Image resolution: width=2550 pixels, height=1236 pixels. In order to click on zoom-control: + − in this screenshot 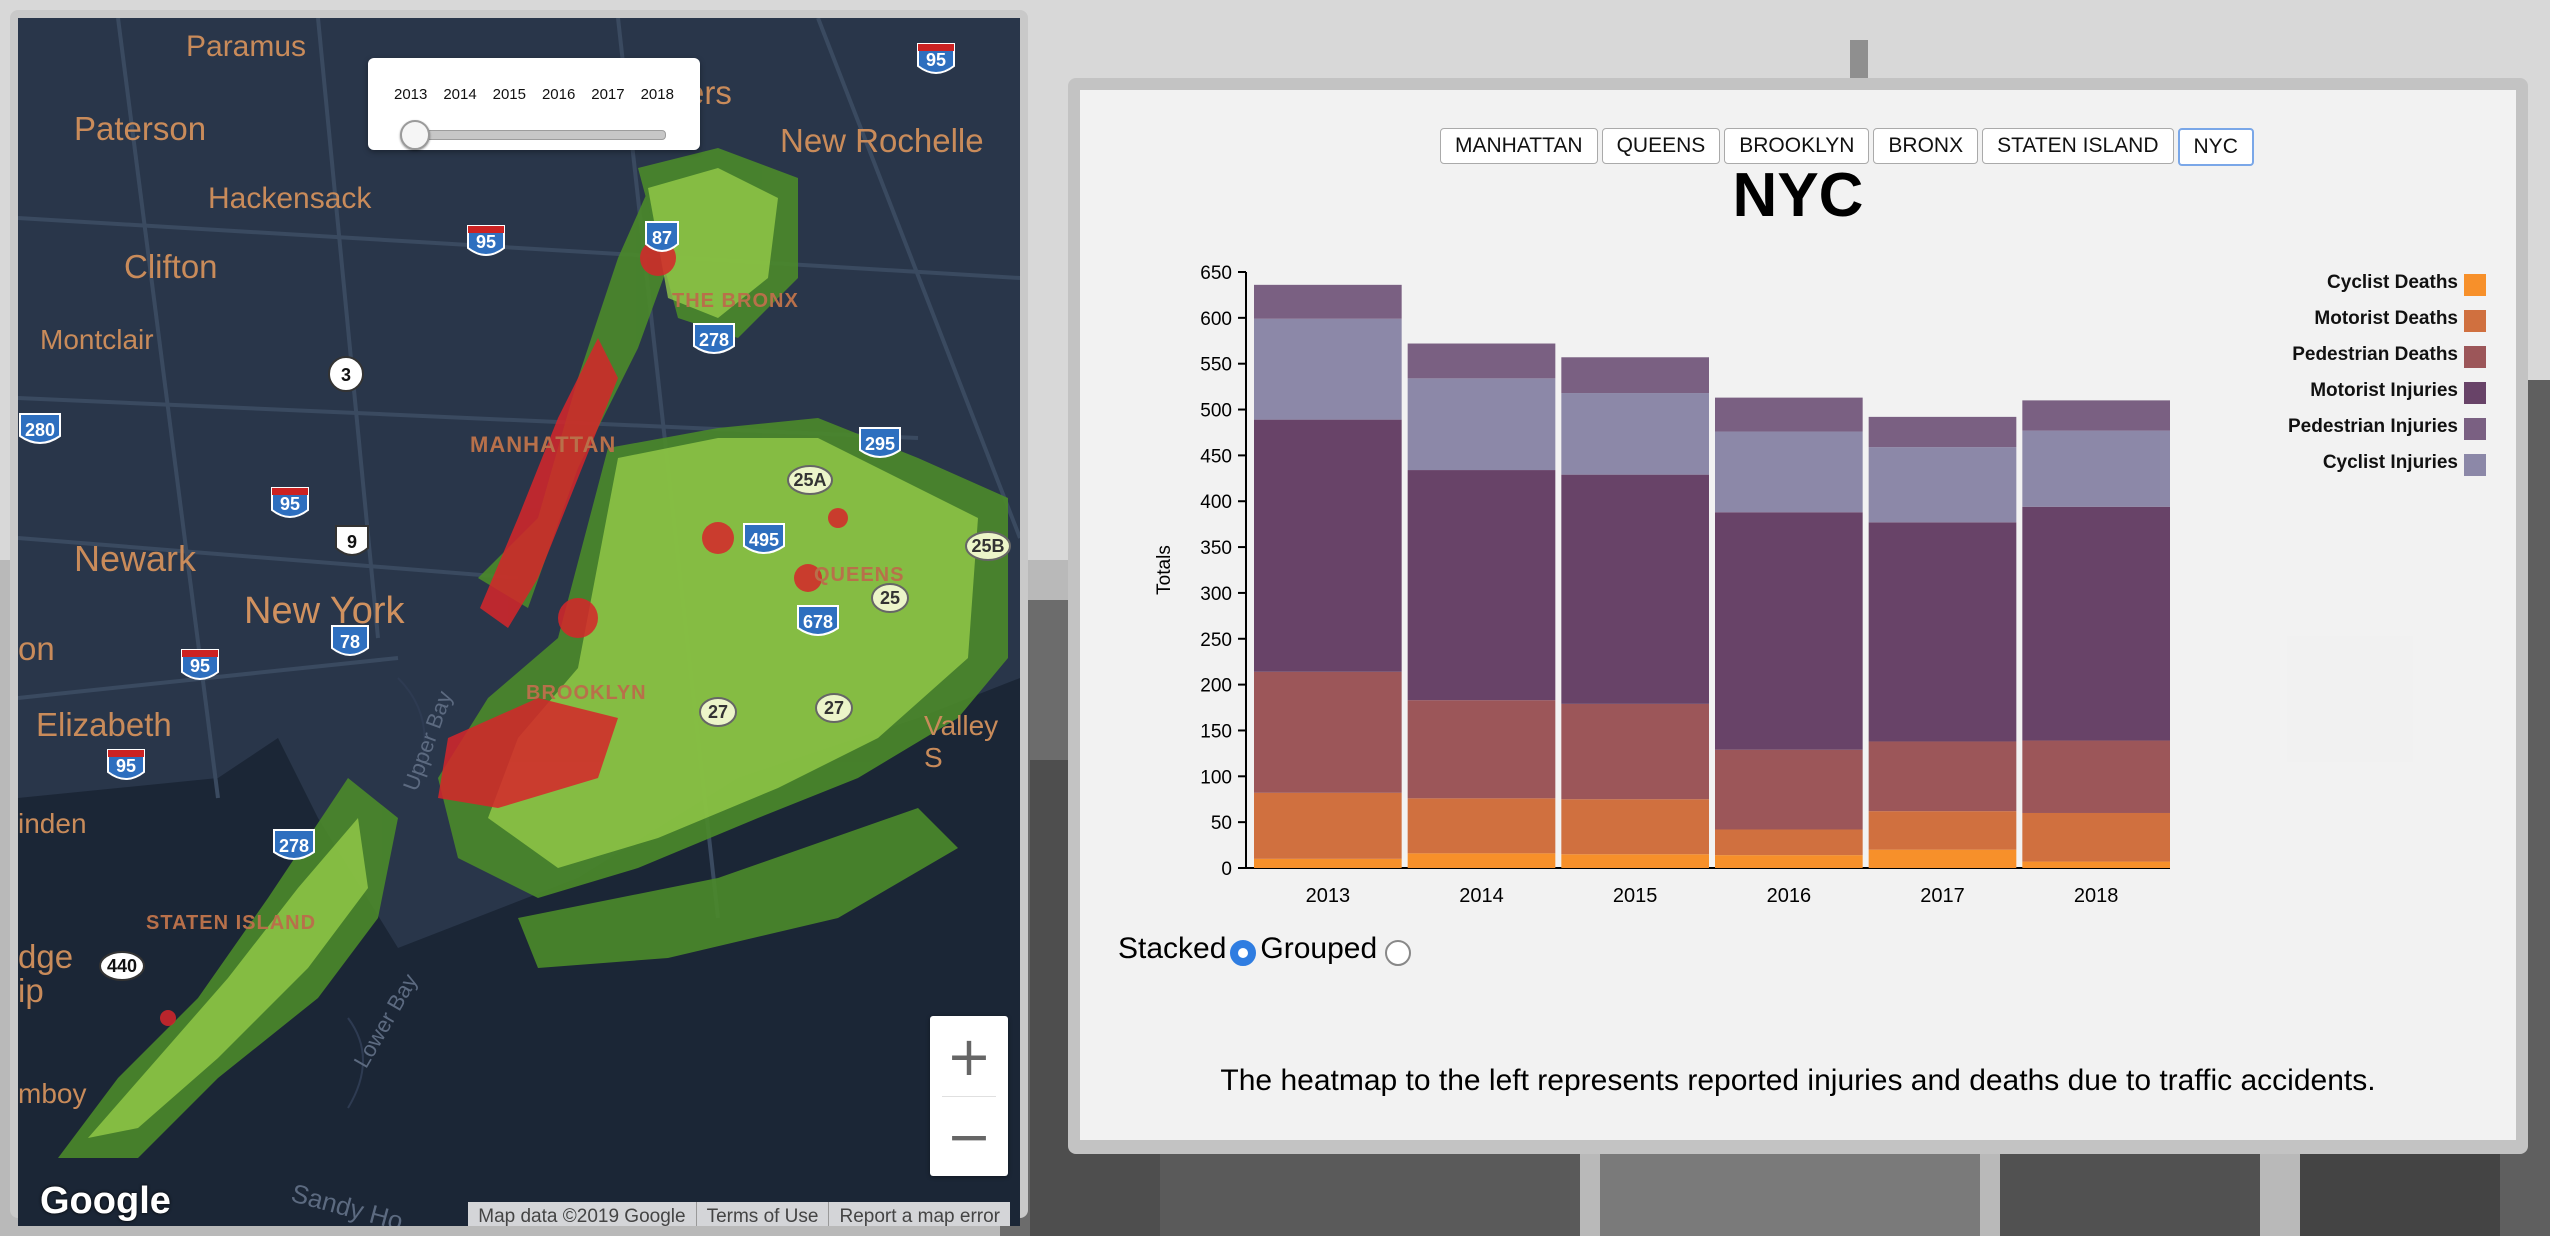, I will do `click(969, 1096)`.